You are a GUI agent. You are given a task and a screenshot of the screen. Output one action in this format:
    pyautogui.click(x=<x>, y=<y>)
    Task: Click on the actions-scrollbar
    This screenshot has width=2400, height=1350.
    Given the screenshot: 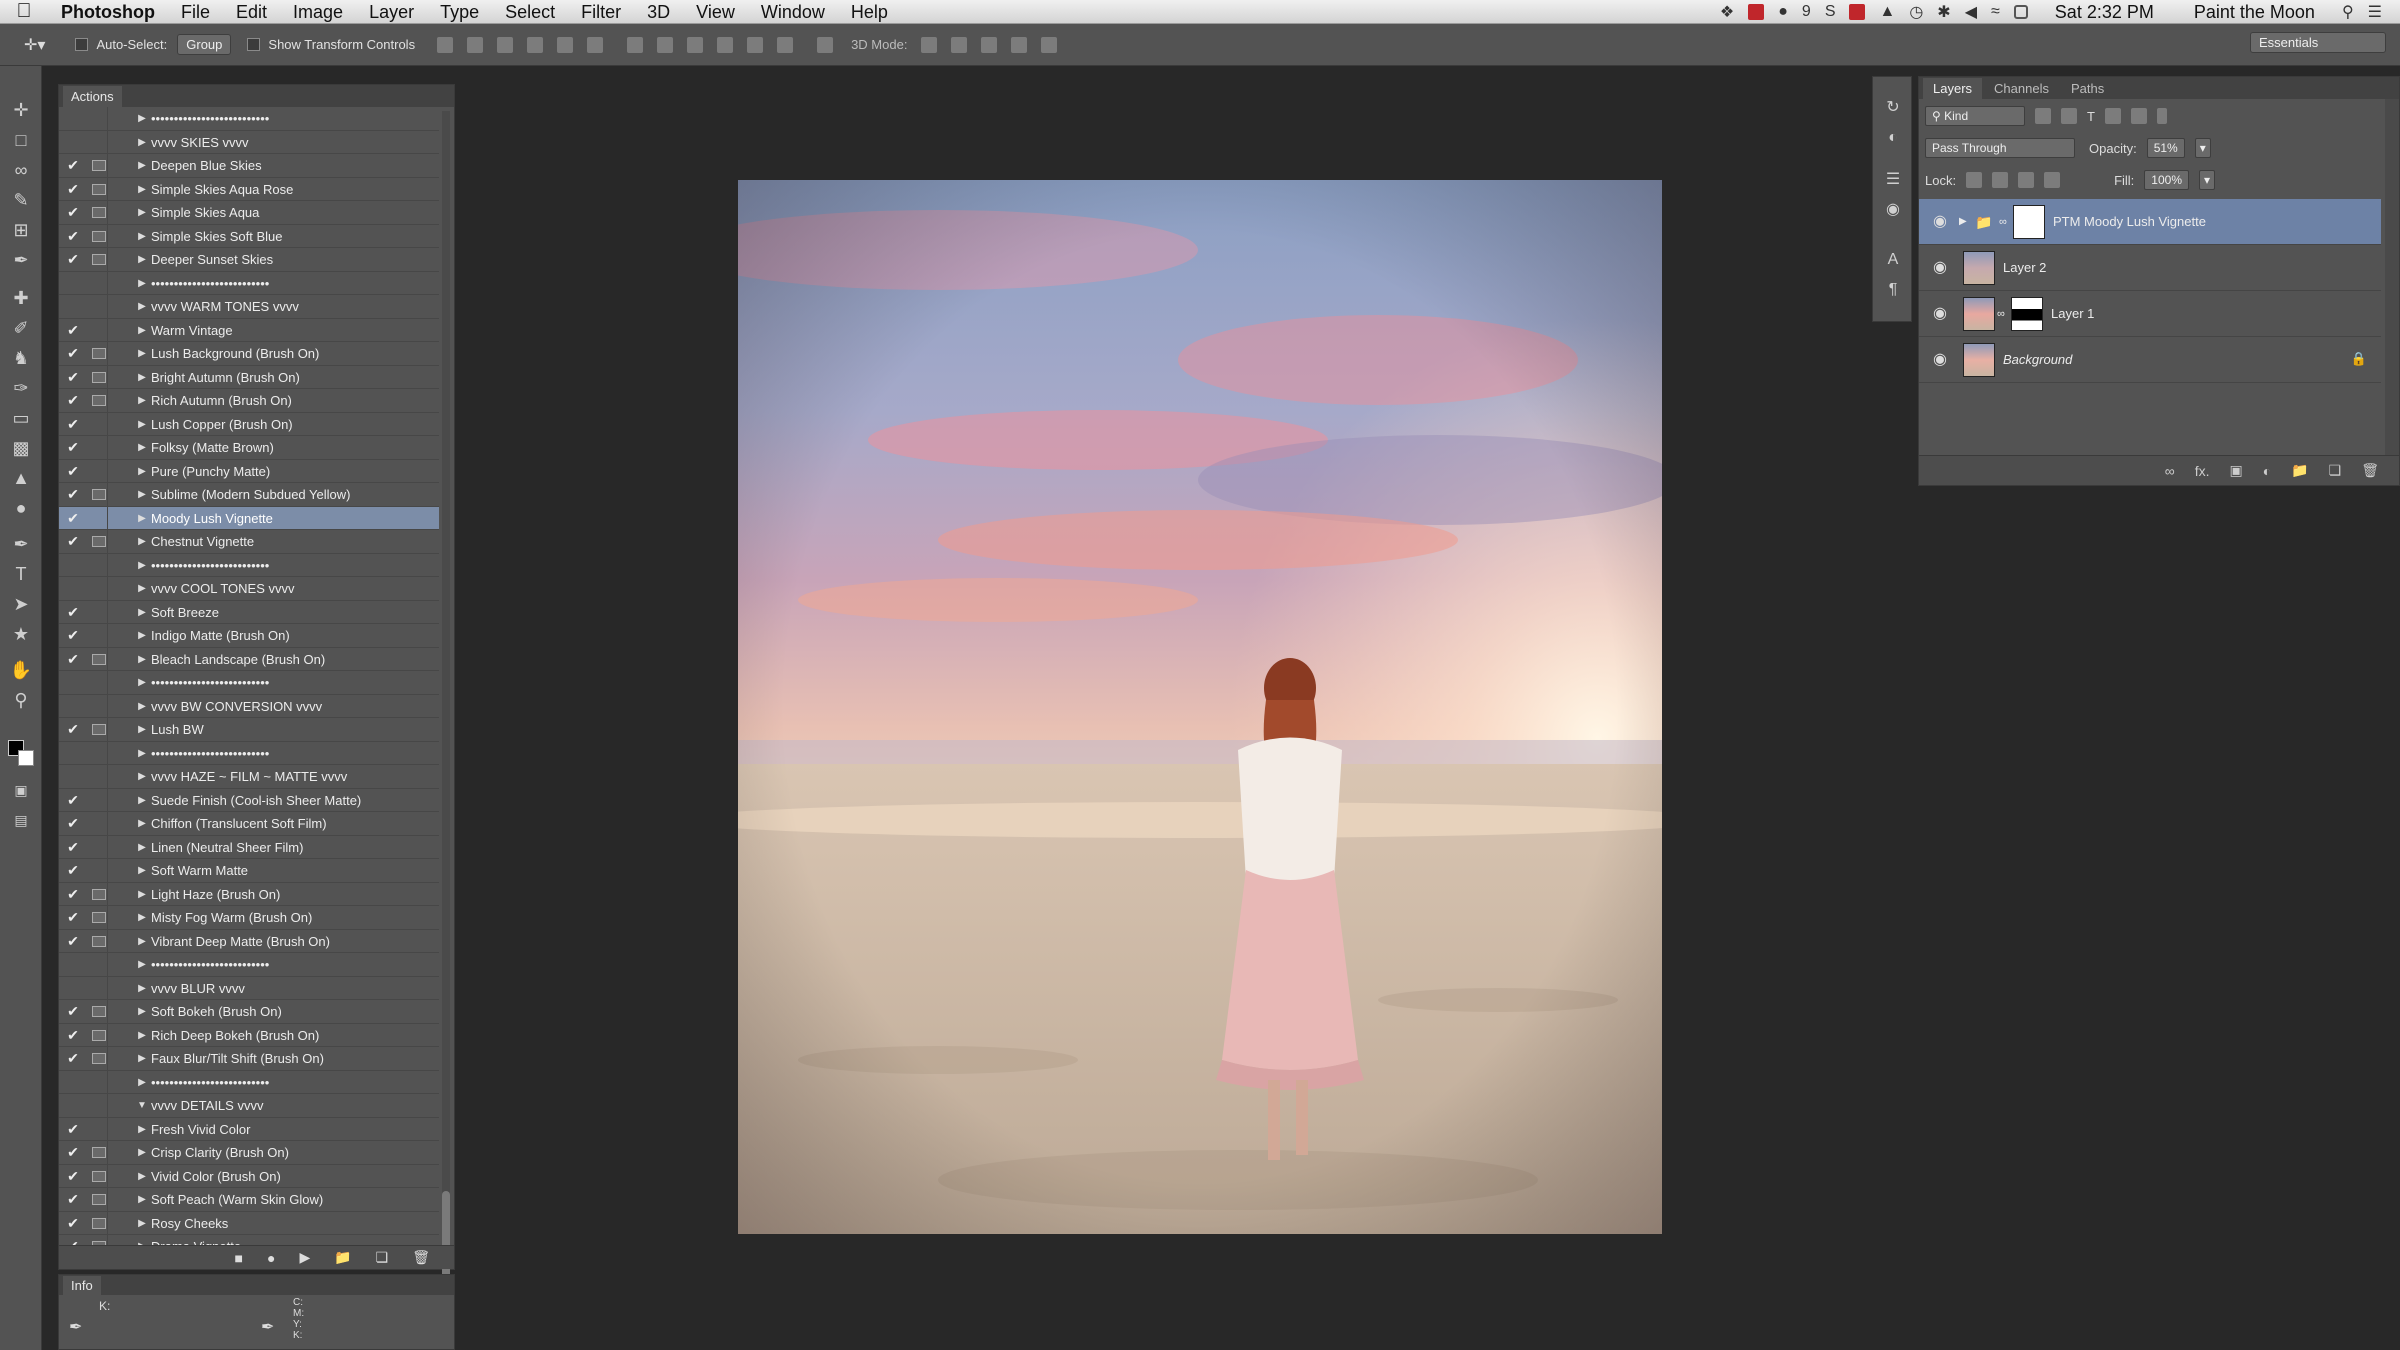 What is the action you would take?
    pyautogui.click(x=446, y=711)
    